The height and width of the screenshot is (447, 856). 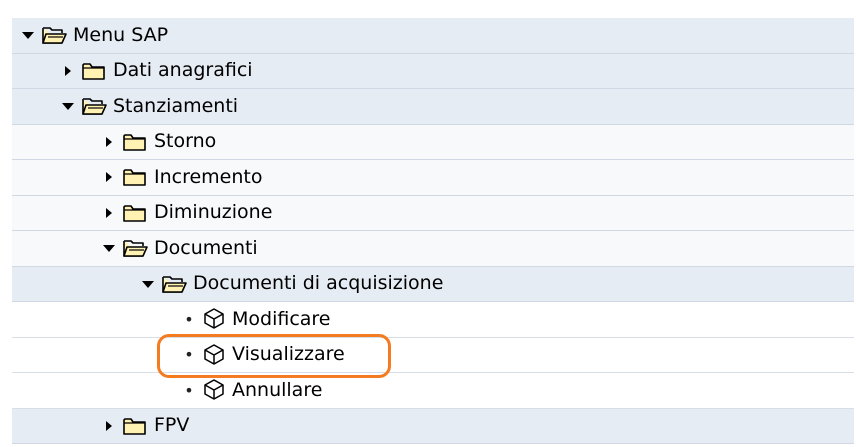 What do you see at coordinates (433, 426) in the screenshot?
I see `tree-node-fpv: FPV` at bounding box center [433, 426].